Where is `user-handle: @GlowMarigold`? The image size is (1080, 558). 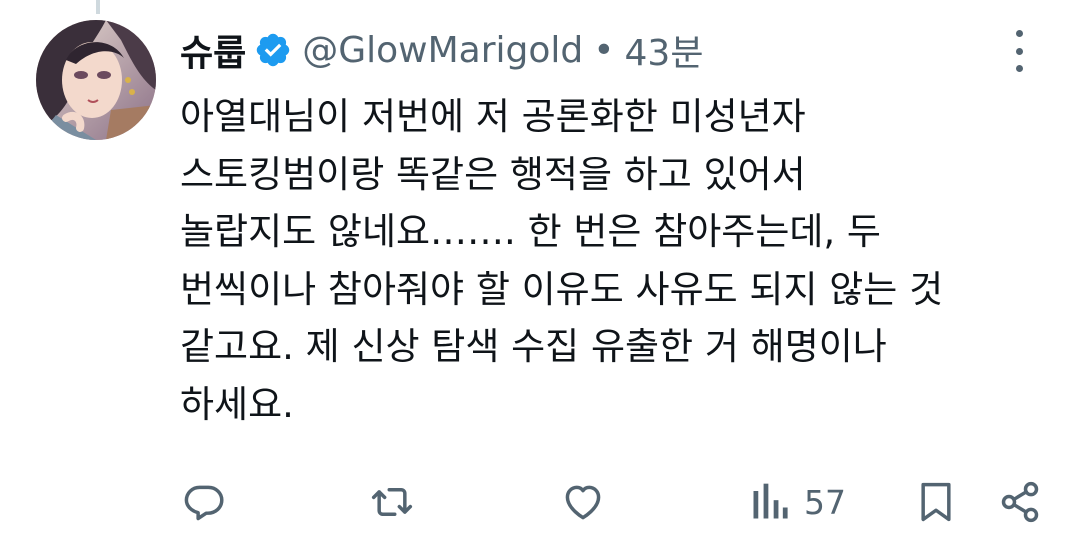 user-handle: @GlowMarigold is located at coordinates (442, 50).